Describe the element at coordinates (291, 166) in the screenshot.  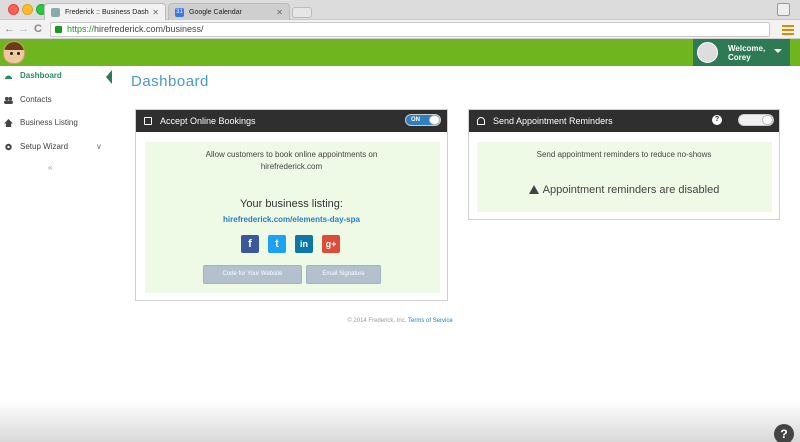
I see `bookings-description-line2: hirefrederick.com` at that location.